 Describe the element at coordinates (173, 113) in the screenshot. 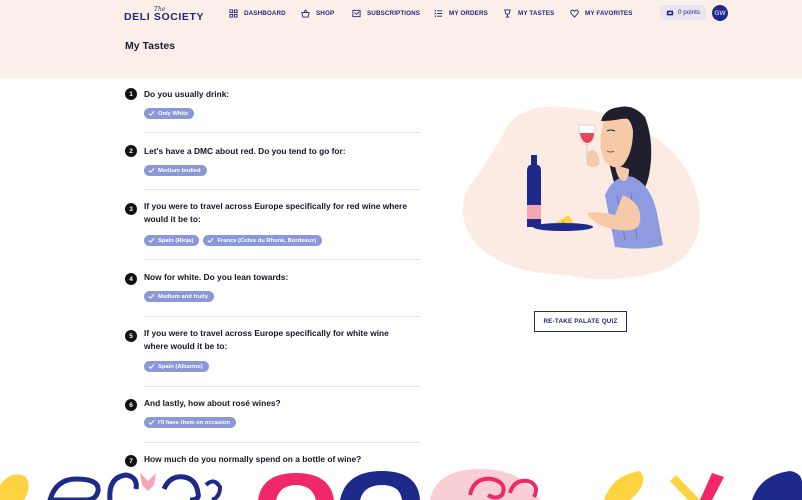

I see `answer-label: Only White` at that location.